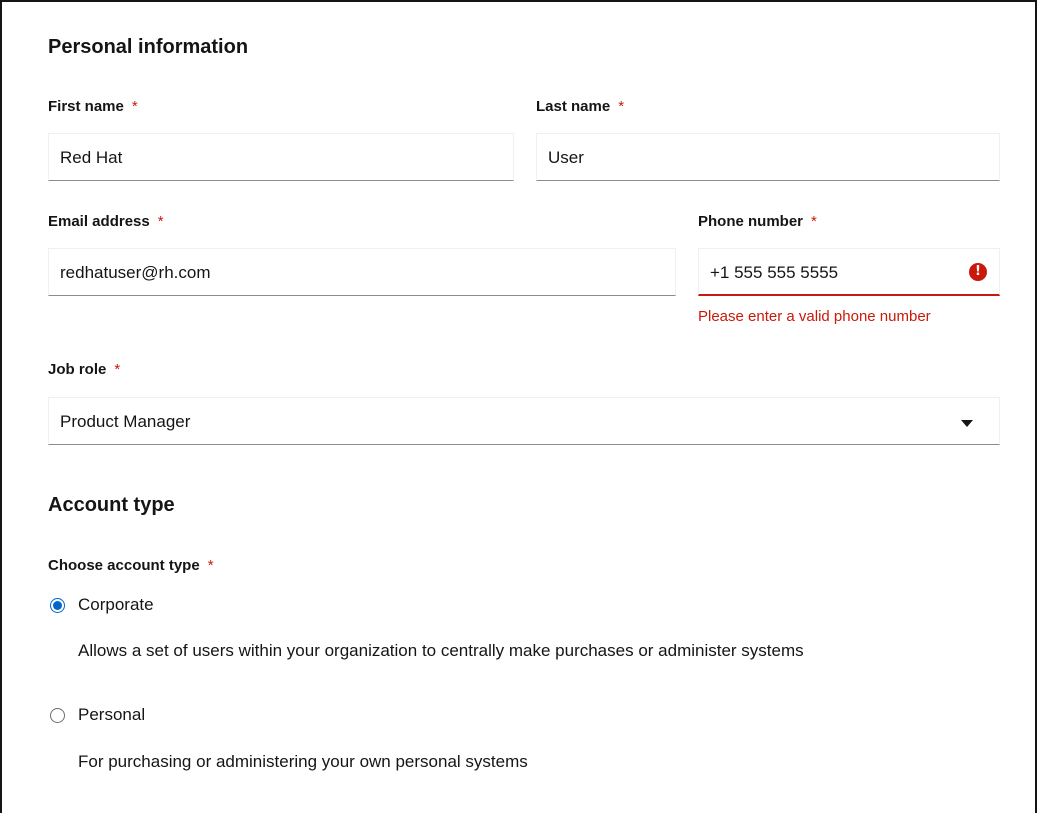 This screenshot has width=1037, height=813. Describe the element at coordinates (566, 157) in the screenshot. I see `last-name-value: User` at that location.